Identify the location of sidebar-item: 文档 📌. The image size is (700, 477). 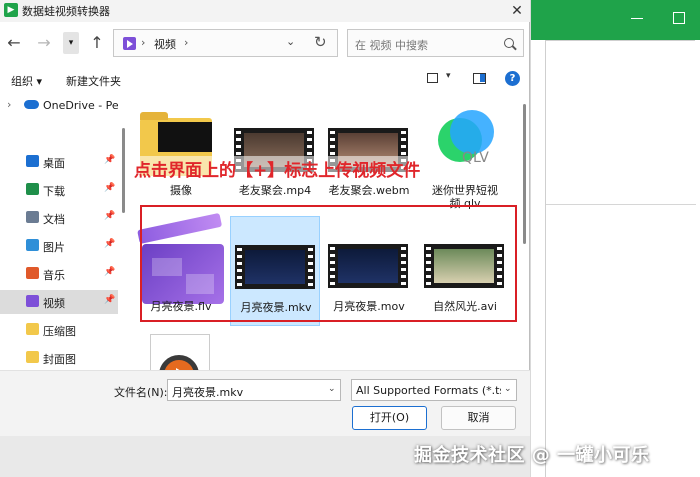
(59, 218).